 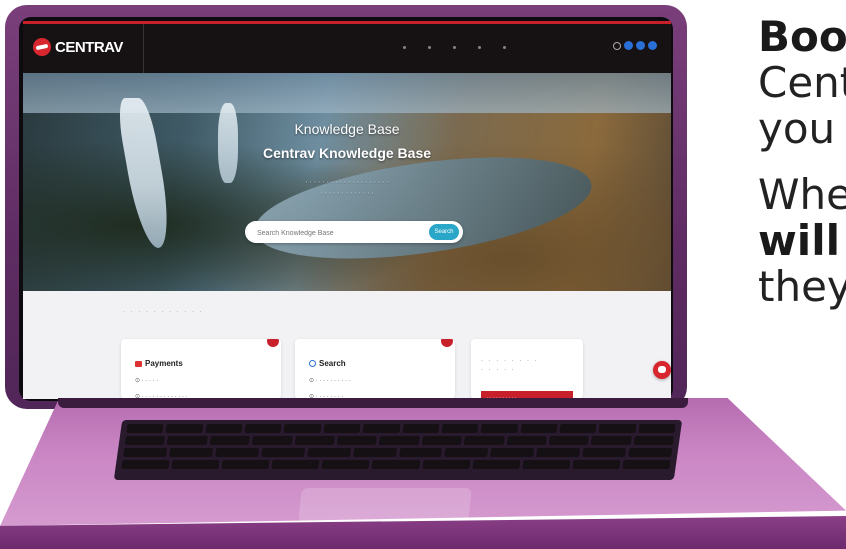 What do you see at coordinates (164, 363) in the screenshot?
I see `card-title: Payments` at bounding box center [164, 363].